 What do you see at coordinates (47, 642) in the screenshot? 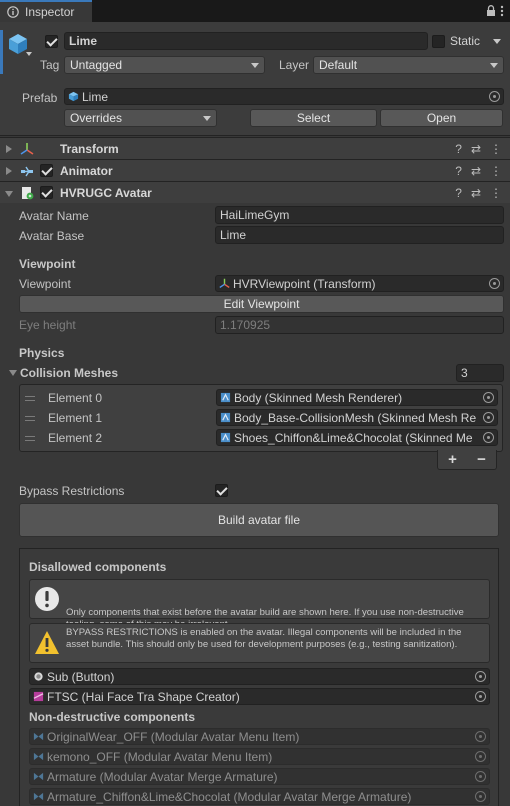
I see `warning-icon` at bounding box center [47, 642].